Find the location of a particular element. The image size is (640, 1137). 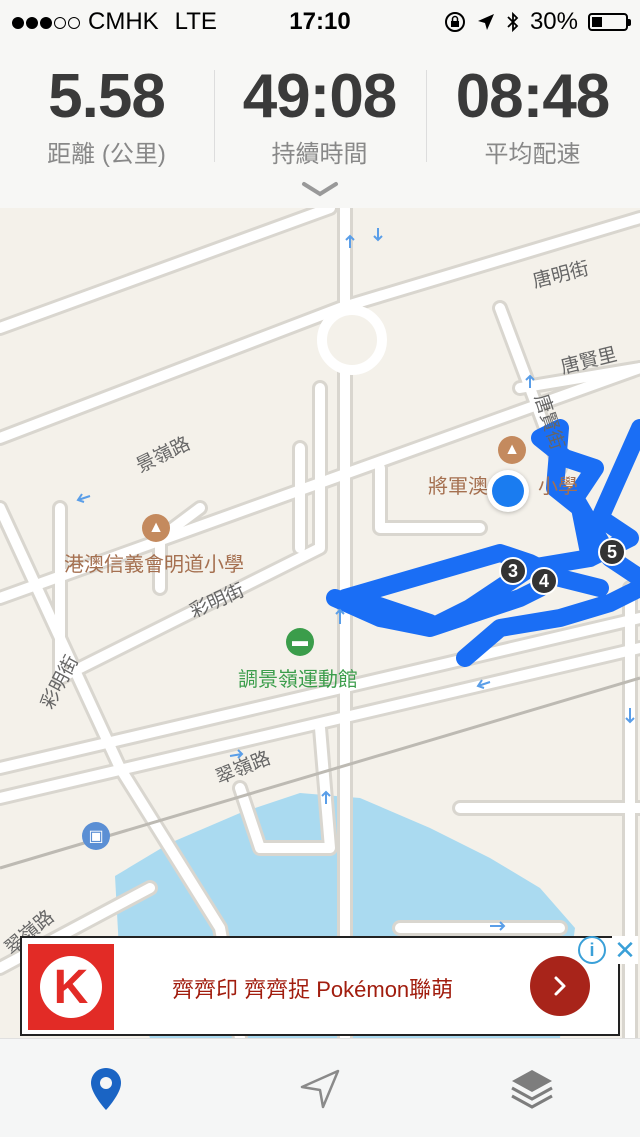

battery-percent: 30% is located at coordinates (553, 21).